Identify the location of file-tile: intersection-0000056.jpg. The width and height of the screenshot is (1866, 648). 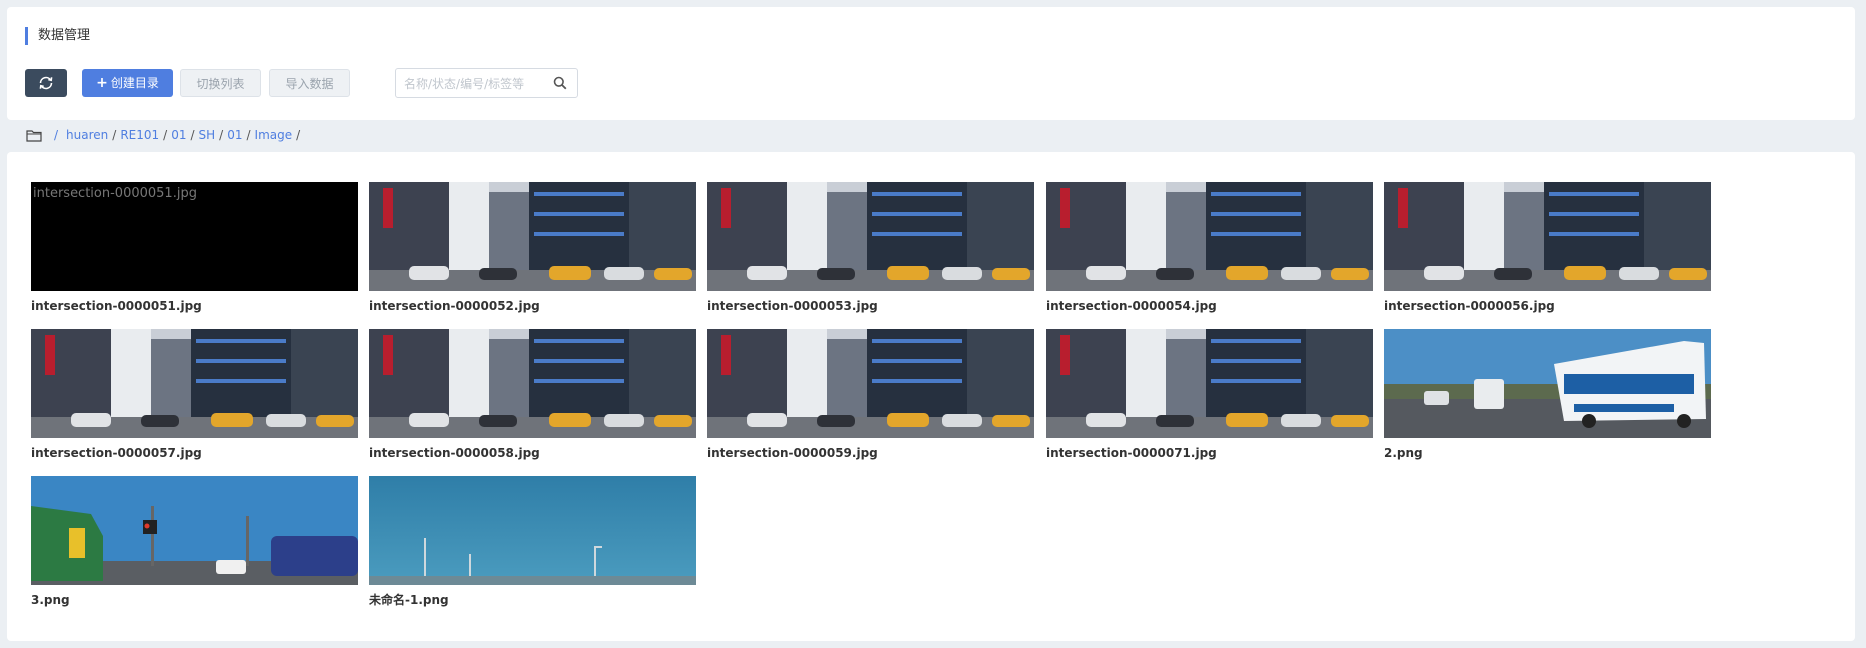
(1547, 248).